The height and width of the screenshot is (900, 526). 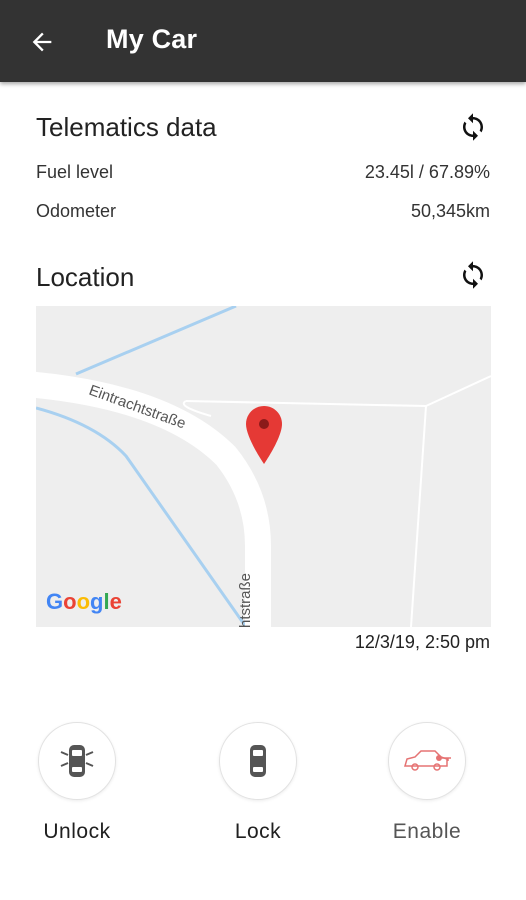 What do you see at coordinates (84, 601) in the screenshot?
I see `google-logo: Google` at bounding box center [84, 601].